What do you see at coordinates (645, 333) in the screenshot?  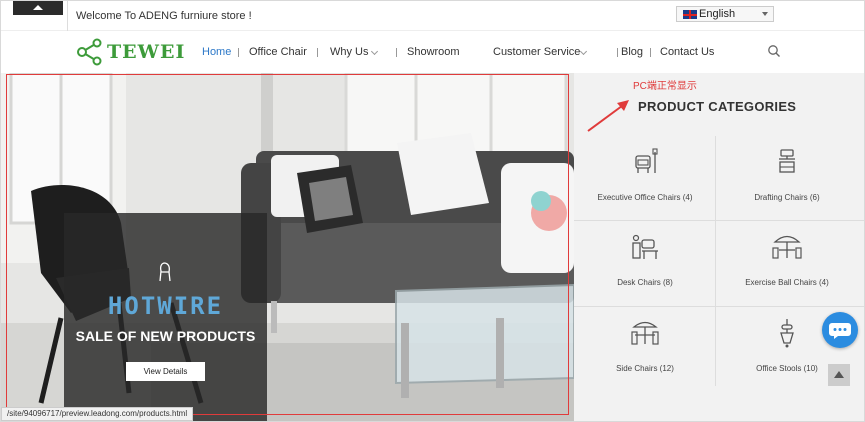 I see `patio-table-icon` at bounding box center [645, 333].